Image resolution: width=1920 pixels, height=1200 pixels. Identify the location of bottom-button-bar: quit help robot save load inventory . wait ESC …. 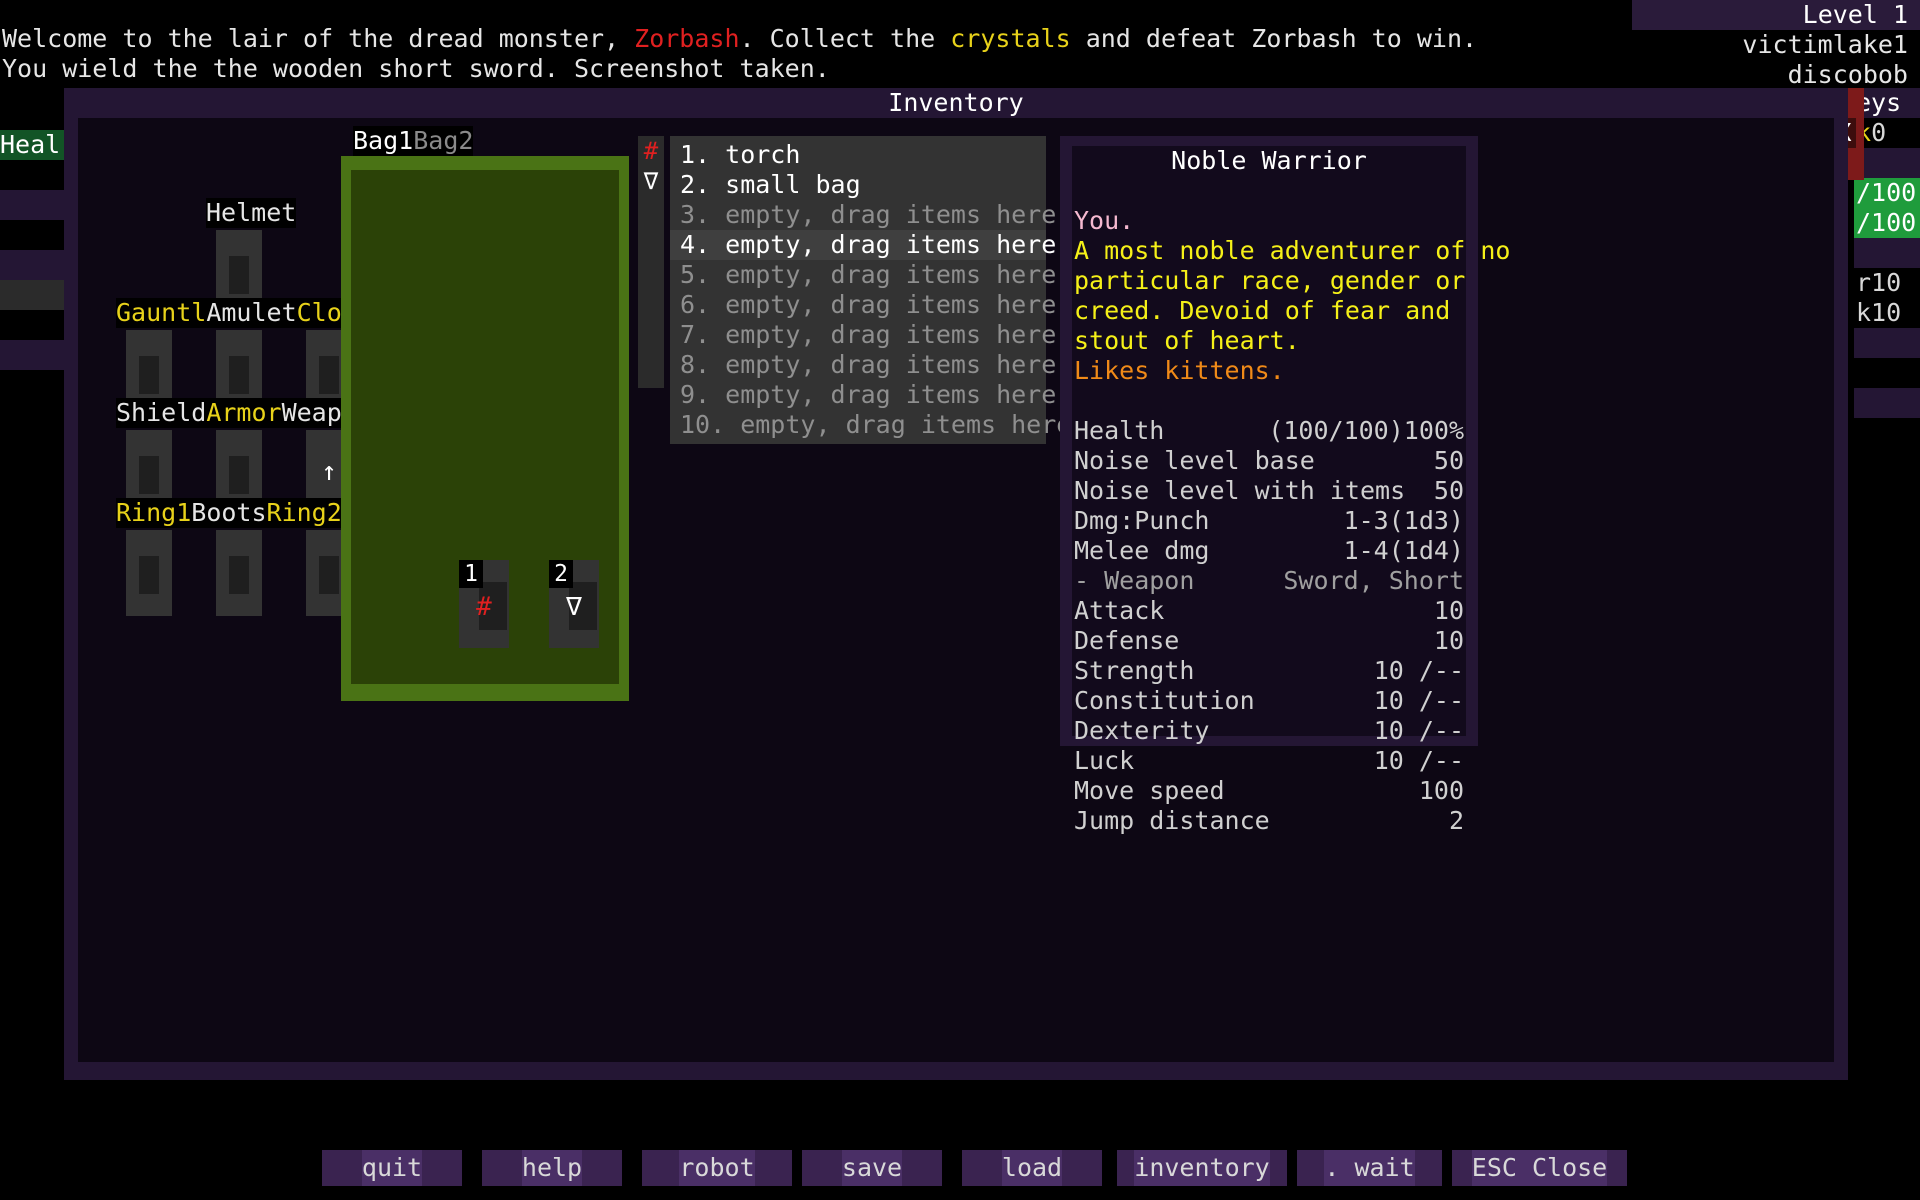
(960, 1168).